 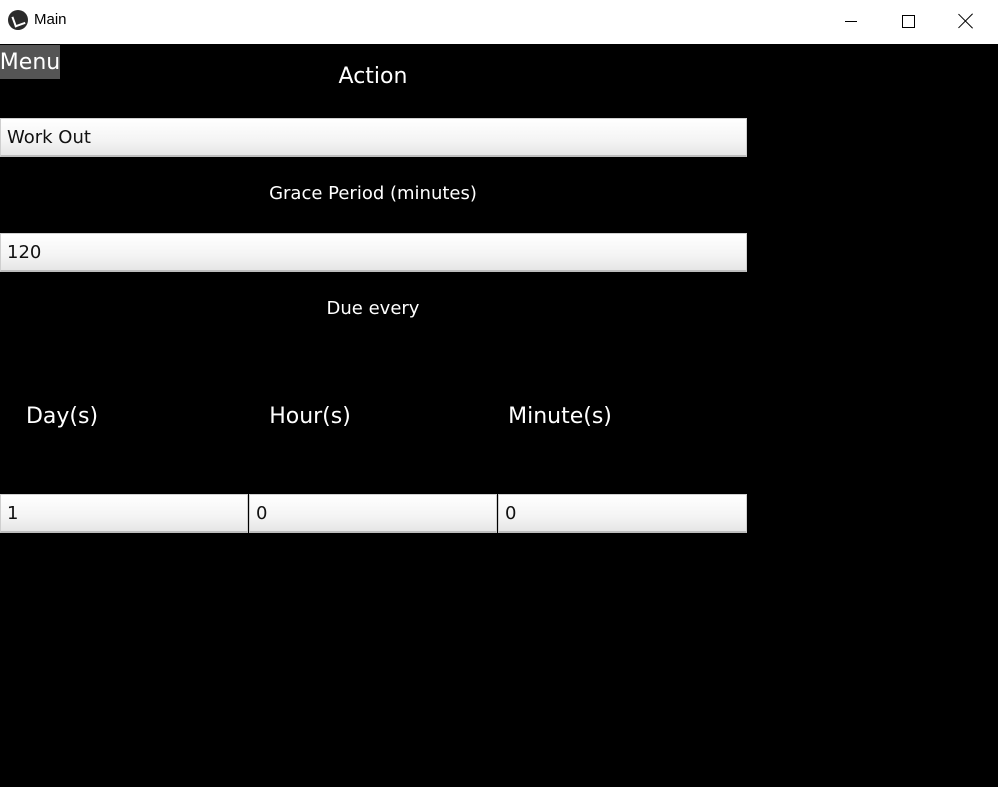 I want to click on days-input: 1, so click(x=124, y=513).